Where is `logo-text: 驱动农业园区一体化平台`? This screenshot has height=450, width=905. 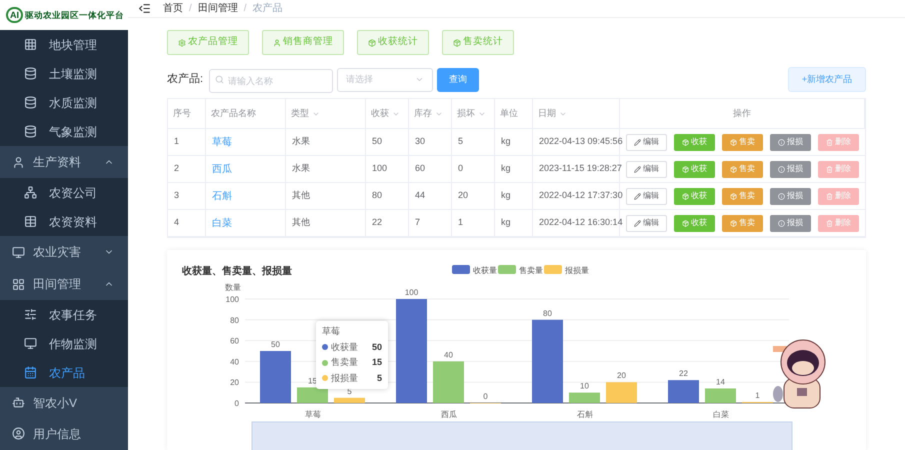
logo-text: 驱动农业园区一体化平台 is located at coordinates (74, 15).